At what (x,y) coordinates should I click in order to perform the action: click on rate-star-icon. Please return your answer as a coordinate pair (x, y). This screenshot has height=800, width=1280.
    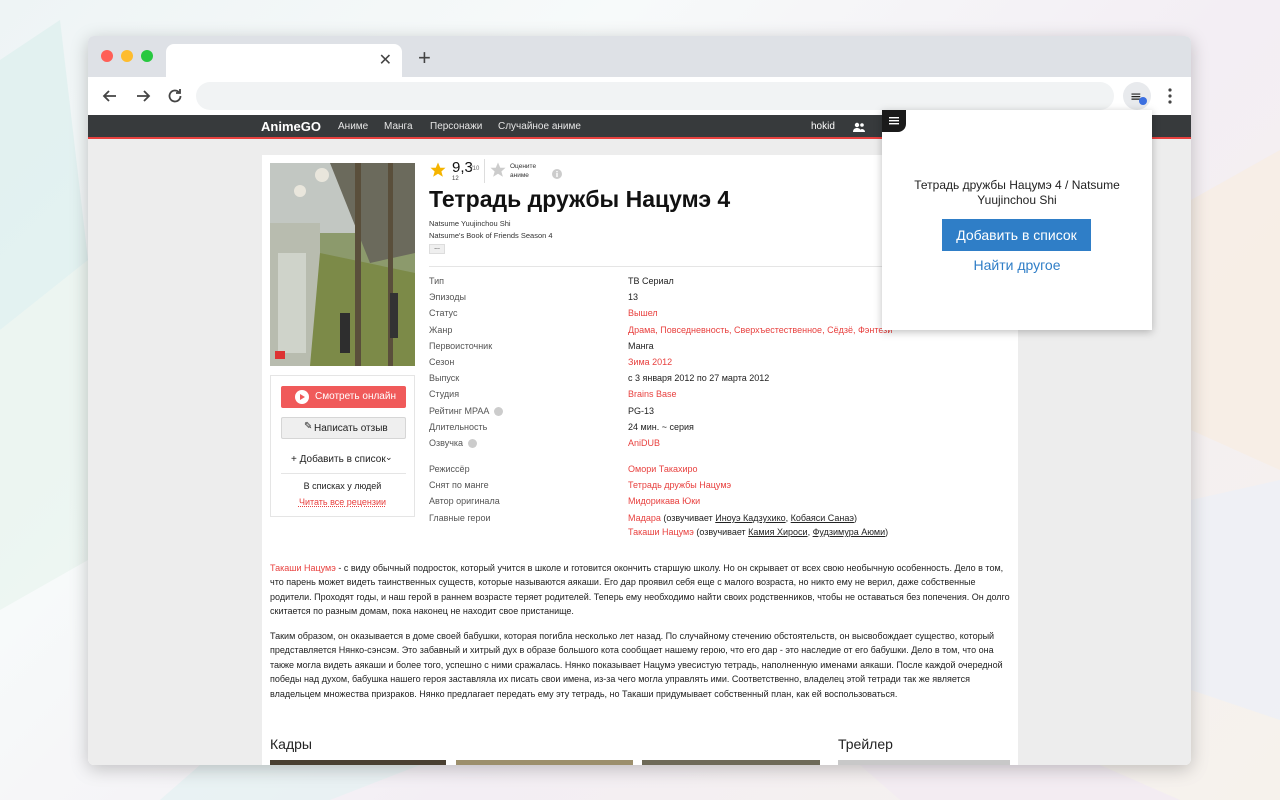
    Looking at the image, I should click on (498, 170).